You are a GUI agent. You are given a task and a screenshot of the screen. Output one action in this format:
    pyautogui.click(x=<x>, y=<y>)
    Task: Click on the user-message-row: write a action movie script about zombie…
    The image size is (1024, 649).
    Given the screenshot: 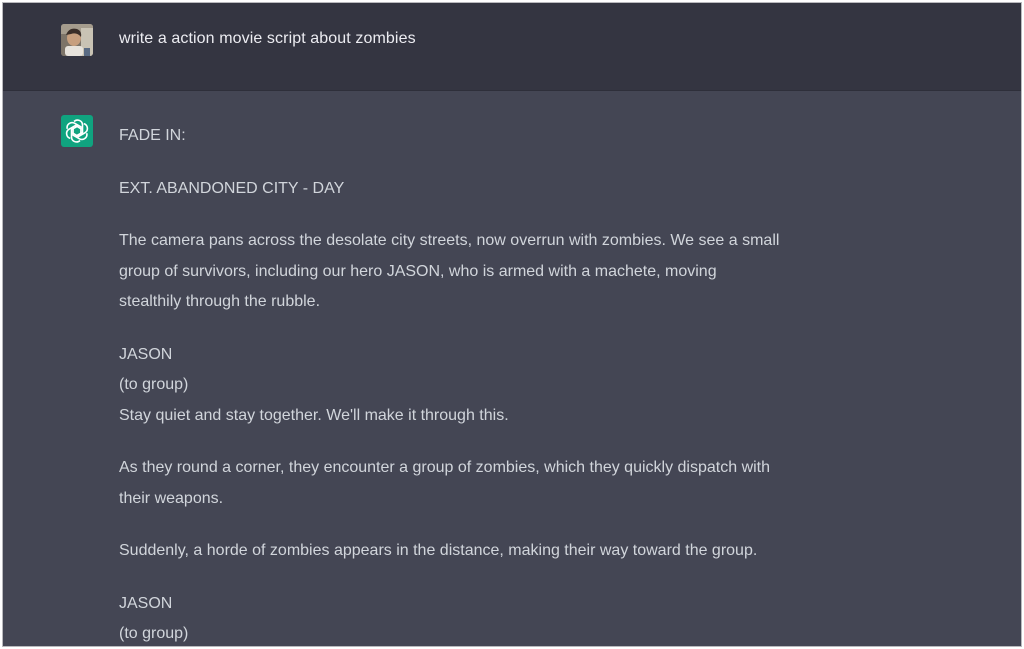 What is the action you would take?
    pyautogui.click(x=512, y=47)
    